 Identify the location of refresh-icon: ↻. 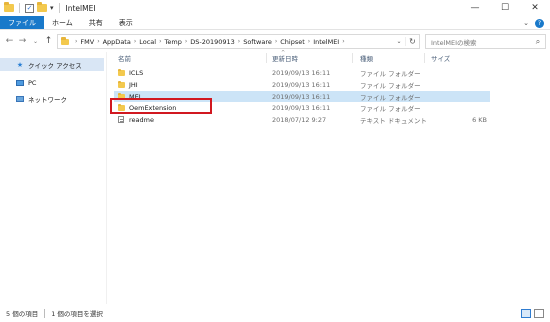
(412, 41).